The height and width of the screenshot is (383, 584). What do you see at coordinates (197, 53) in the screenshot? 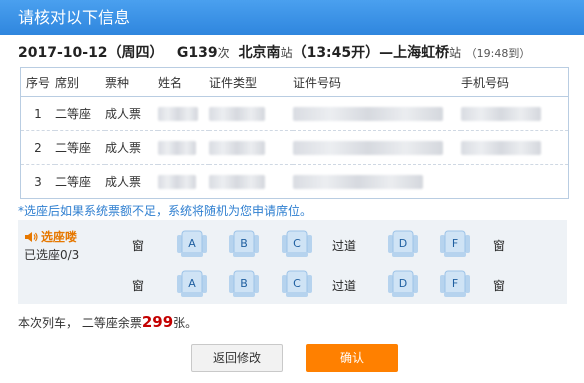
I see `train-number: G139` at bounding box center [197, 53].